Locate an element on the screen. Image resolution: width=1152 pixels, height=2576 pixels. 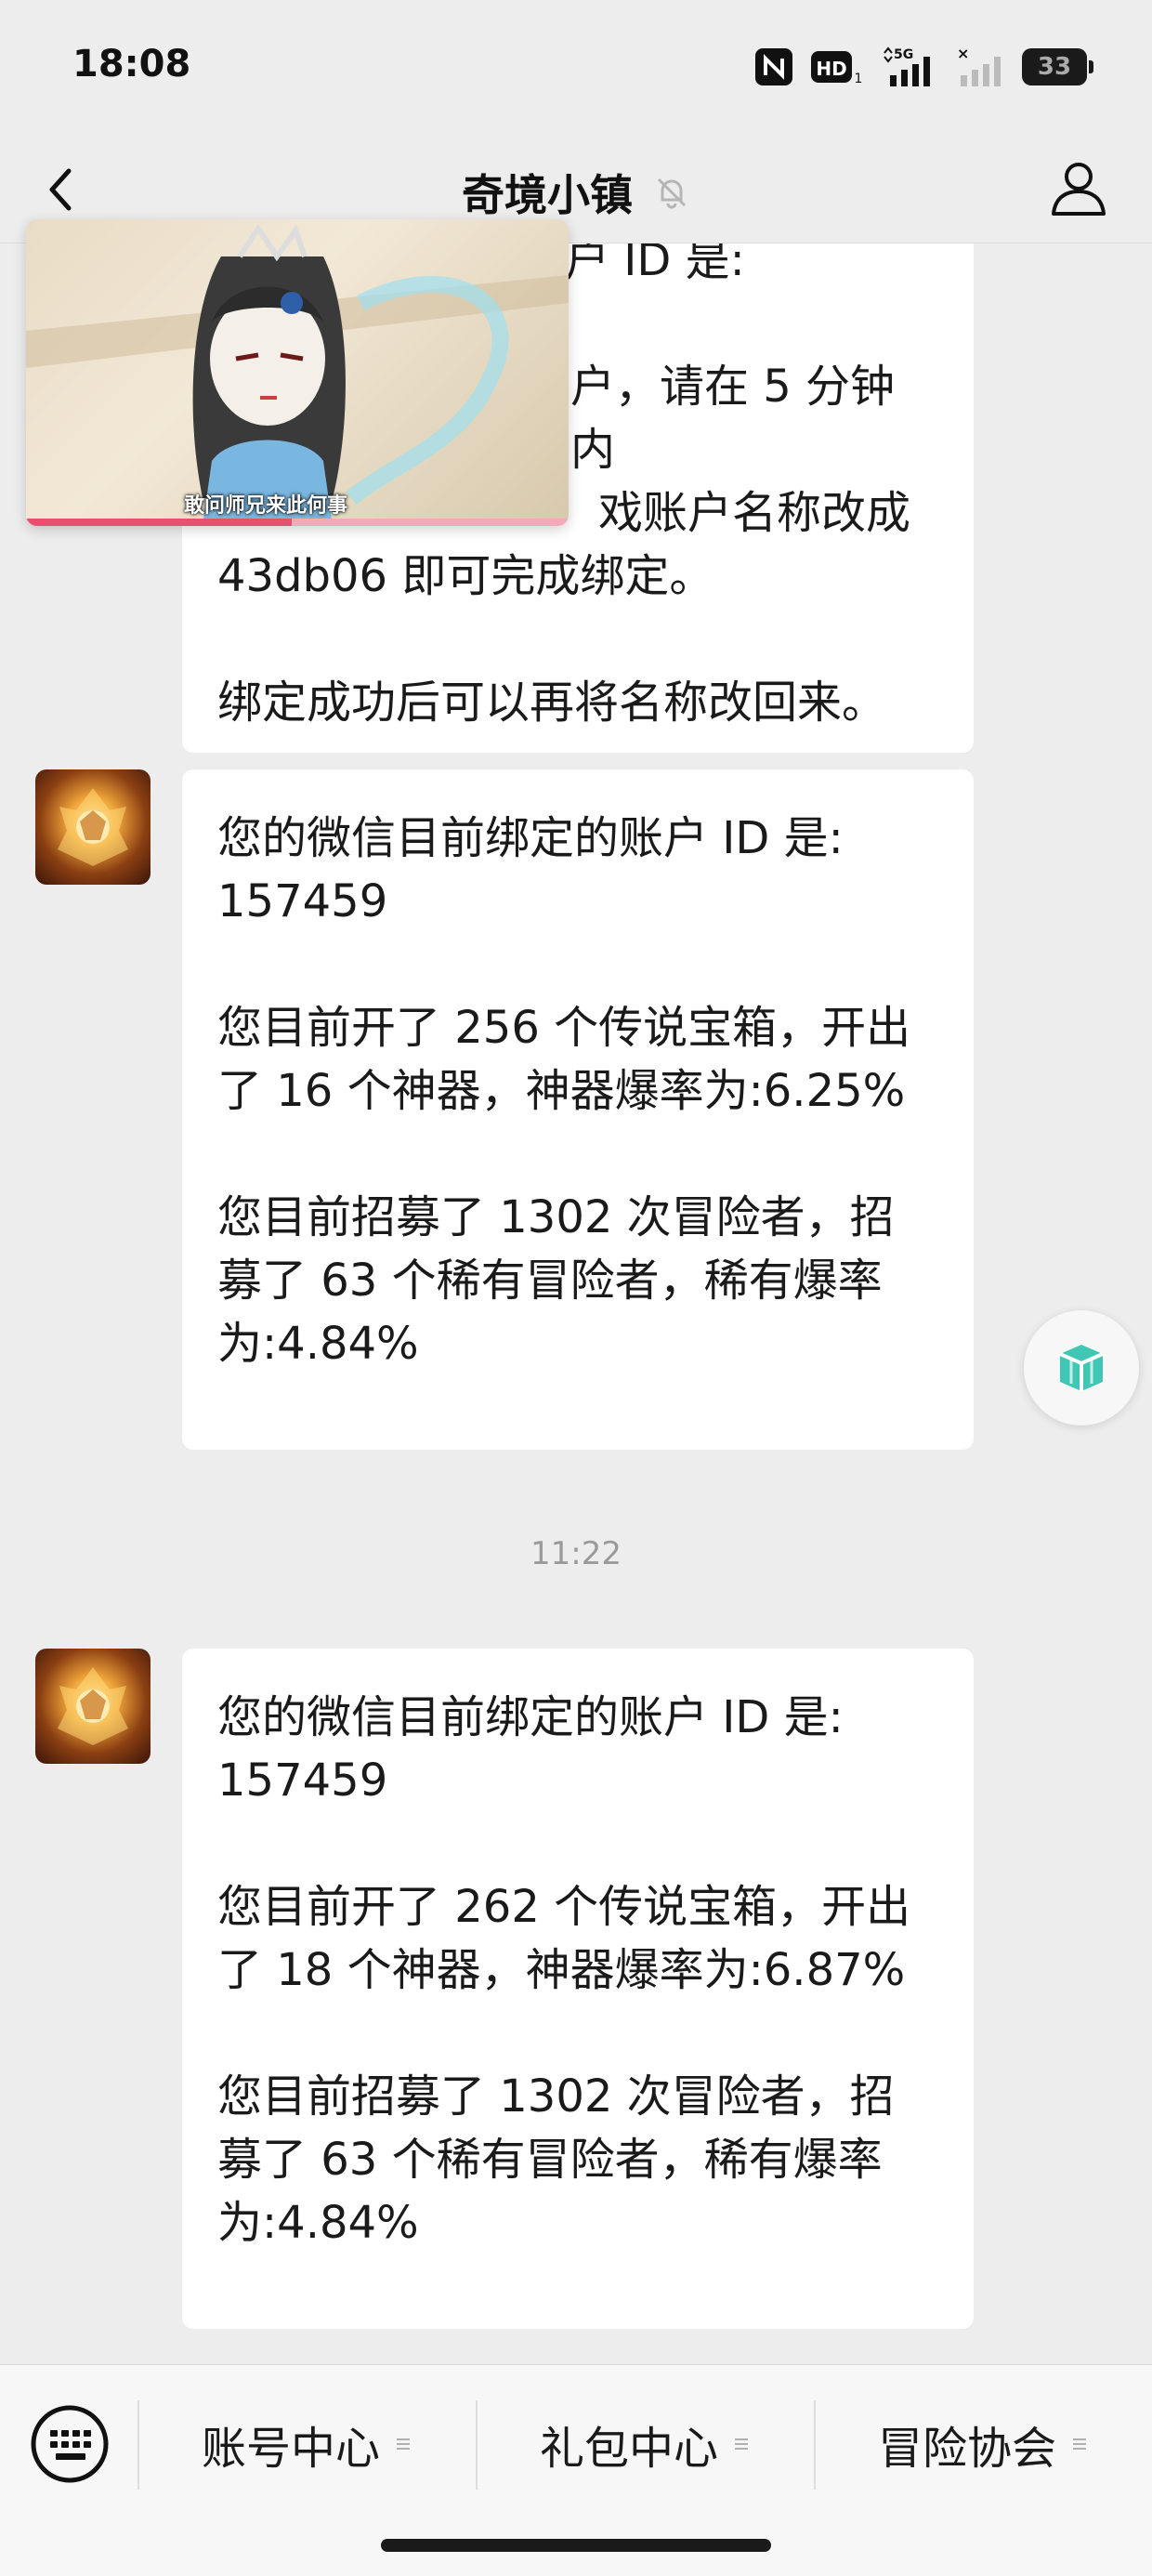
video-progress-bar is located at coordinates (297, 522).